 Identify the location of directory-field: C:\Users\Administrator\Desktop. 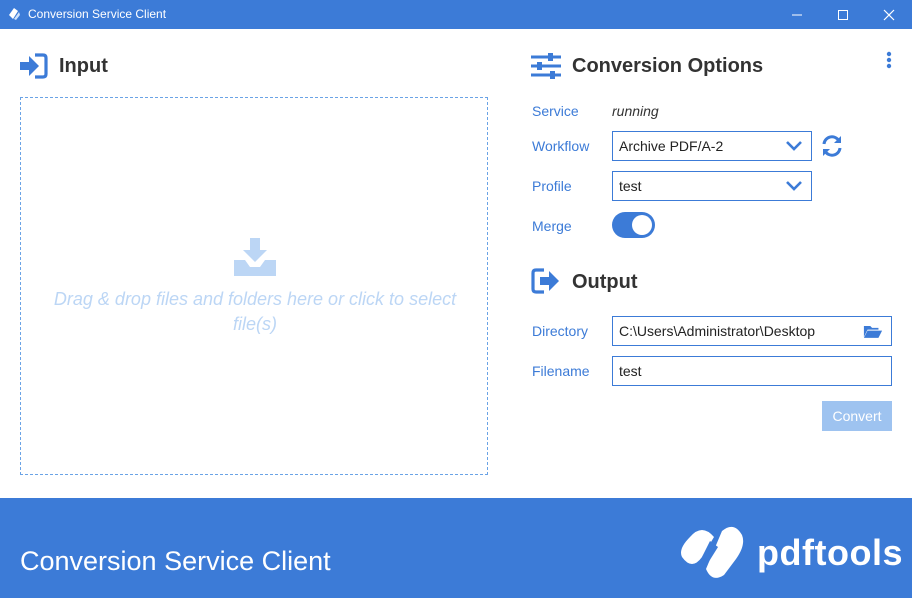
(752, 331).